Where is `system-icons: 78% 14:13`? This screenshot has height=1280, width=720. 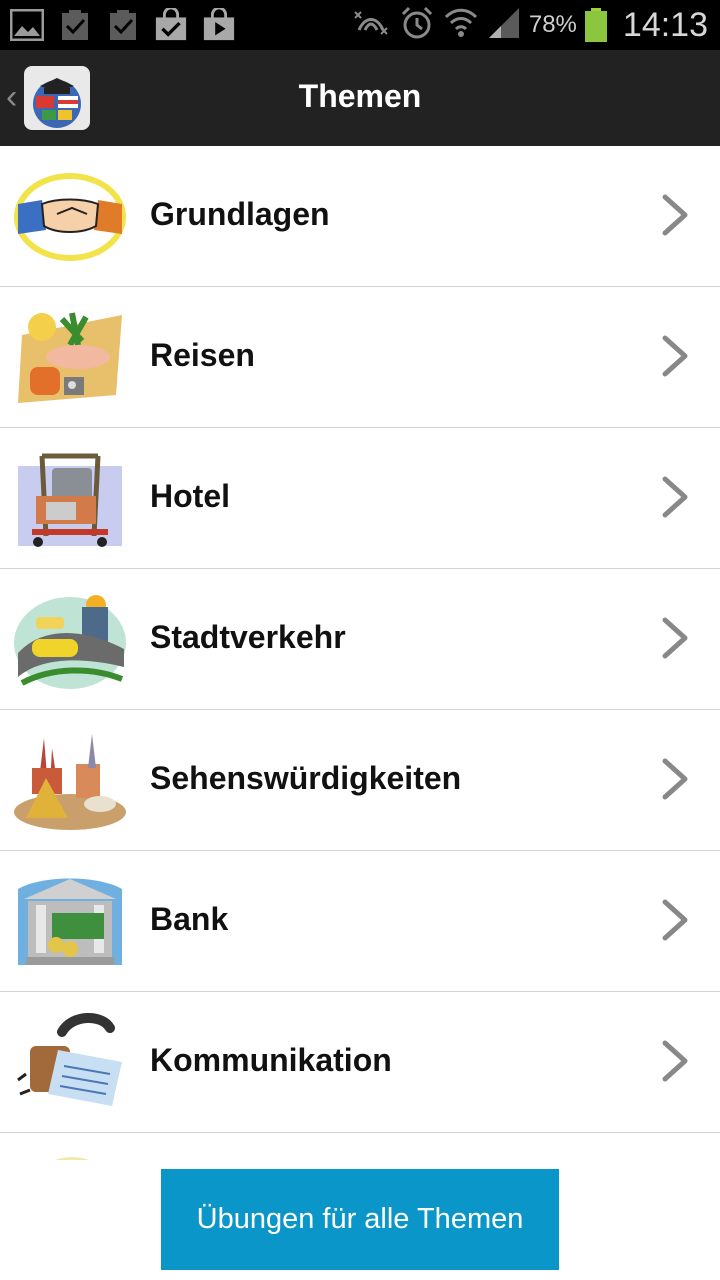
system-icons: 78% 14:13 is located at coordinates (529, 25).